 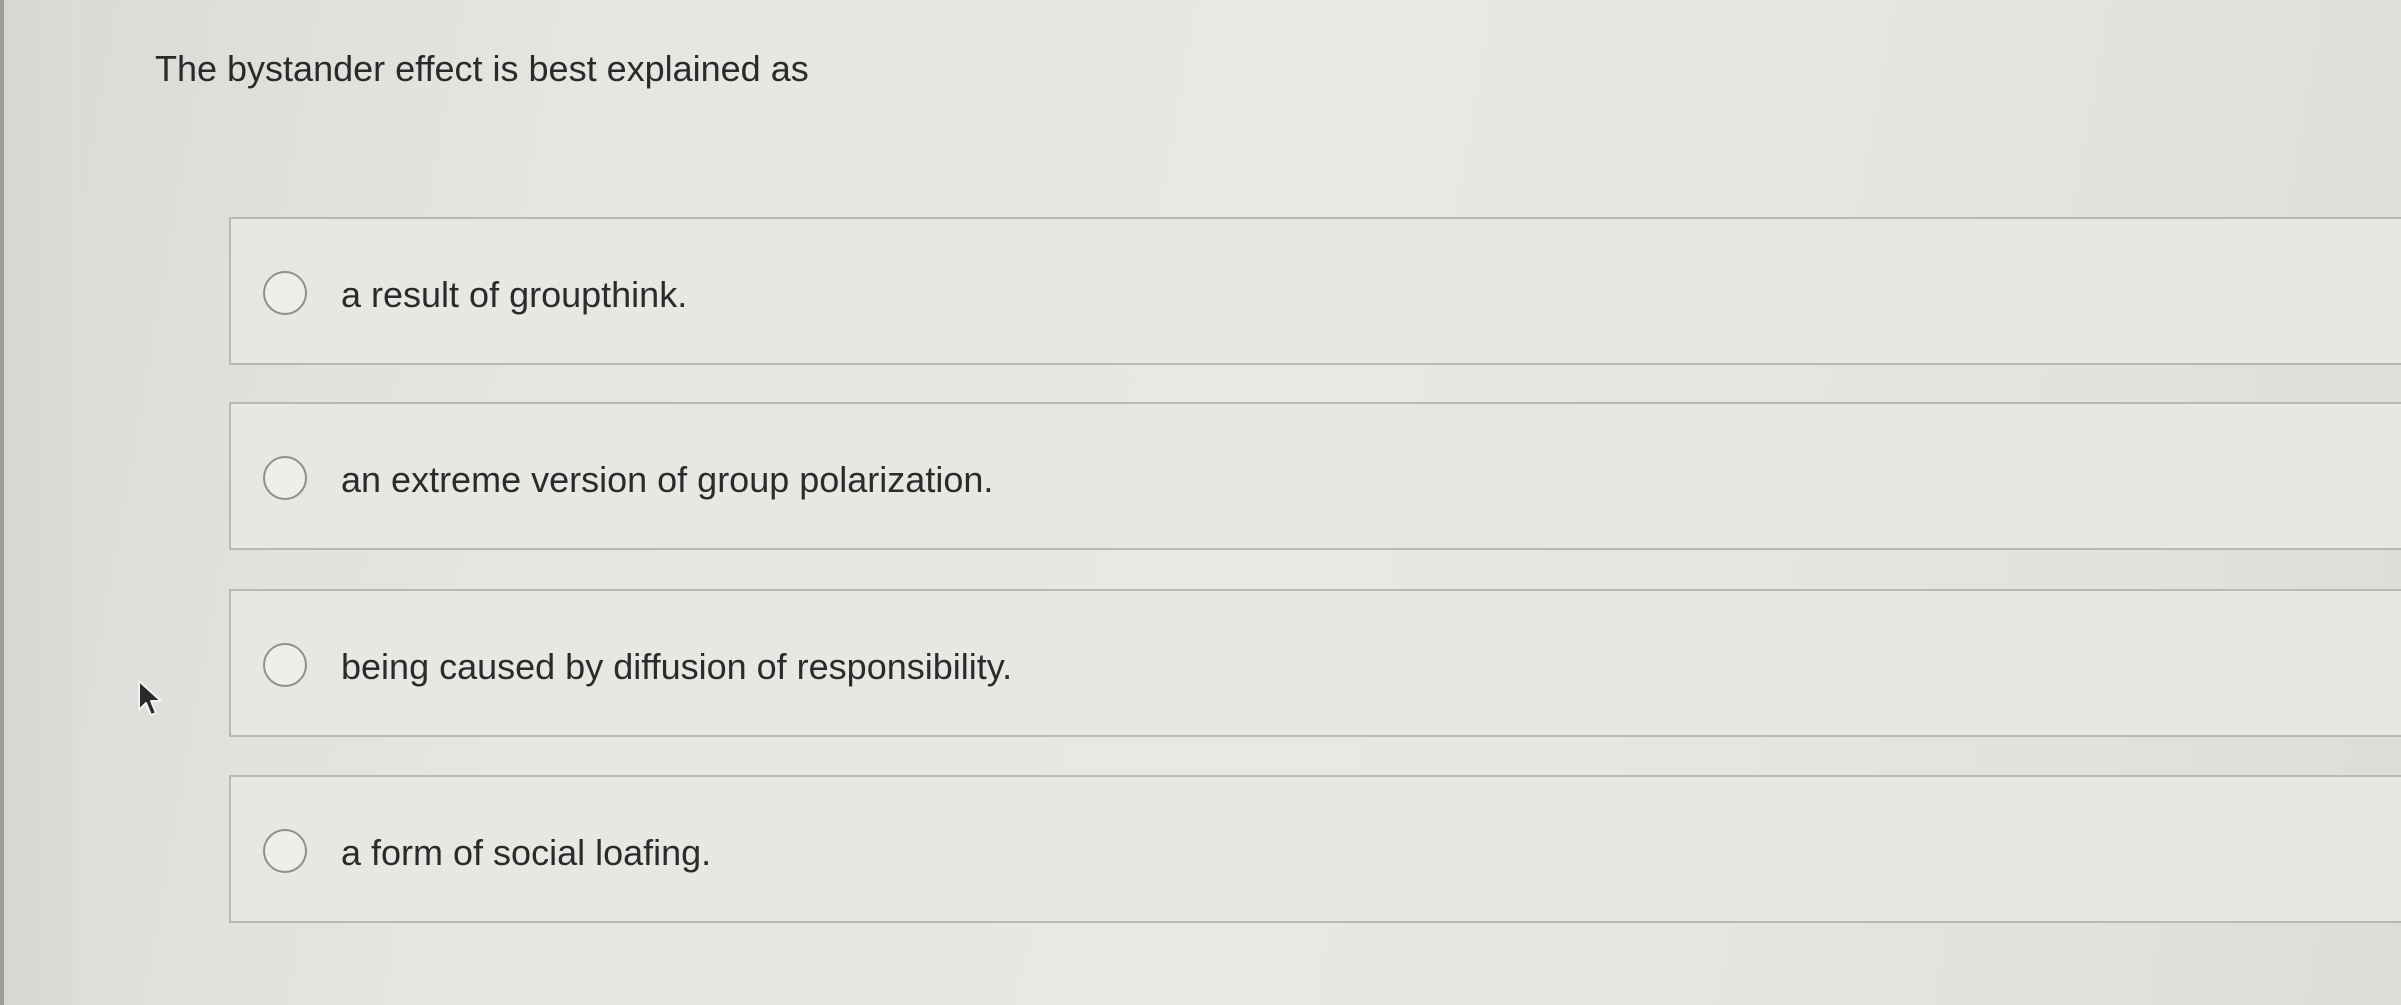 What do you see at coordinates (514, 294) in the screenshot?
I see `answer-option-label: a result of groupthink.` at bounding box center [514, 294].